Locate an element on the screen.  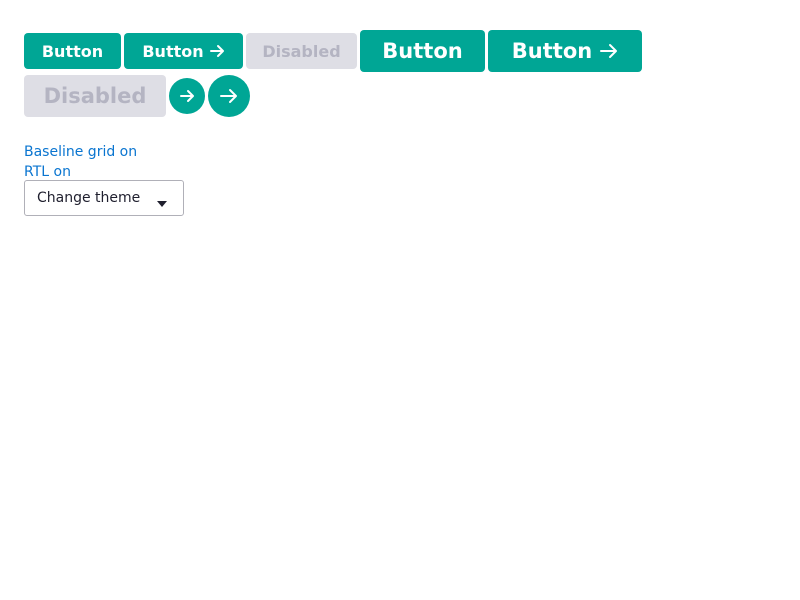
small-primary-button-label: Button is located at coordinates (72, 51).